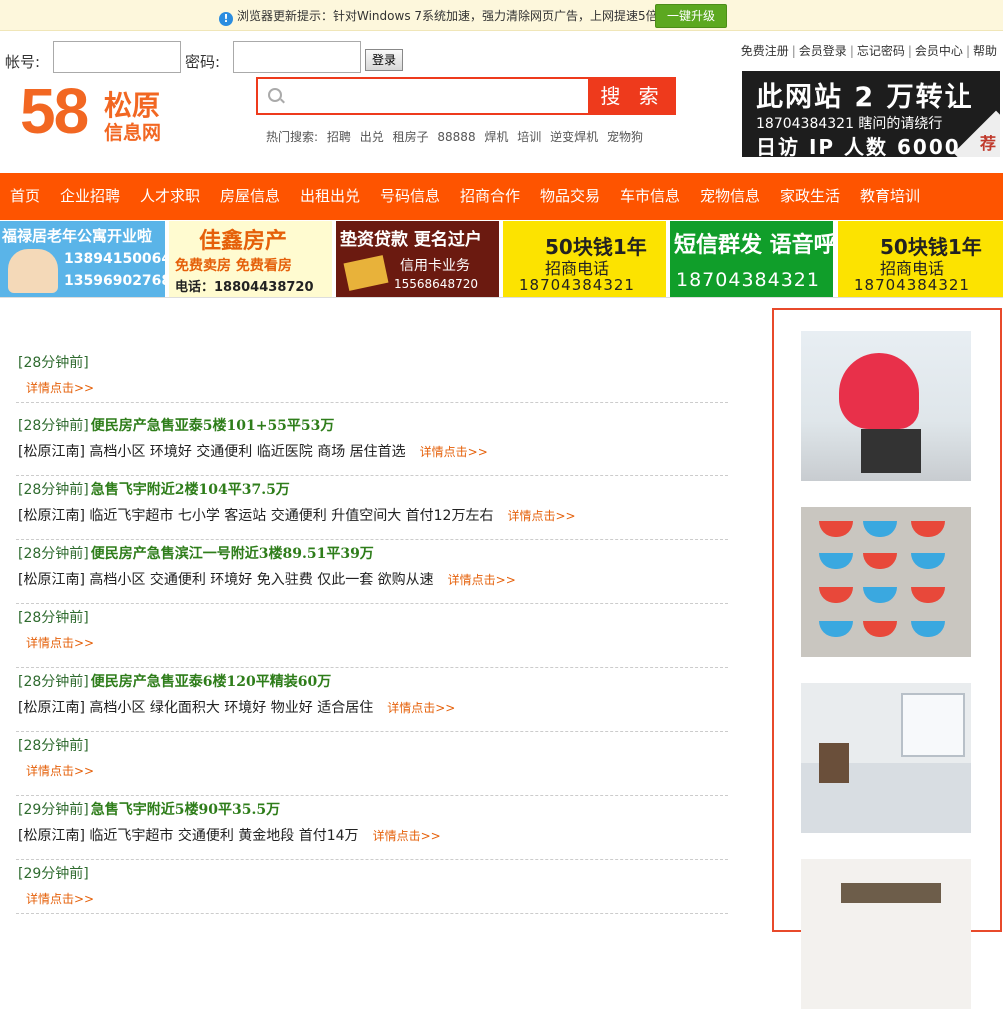  I want to click on search-input, so click(423, 96).